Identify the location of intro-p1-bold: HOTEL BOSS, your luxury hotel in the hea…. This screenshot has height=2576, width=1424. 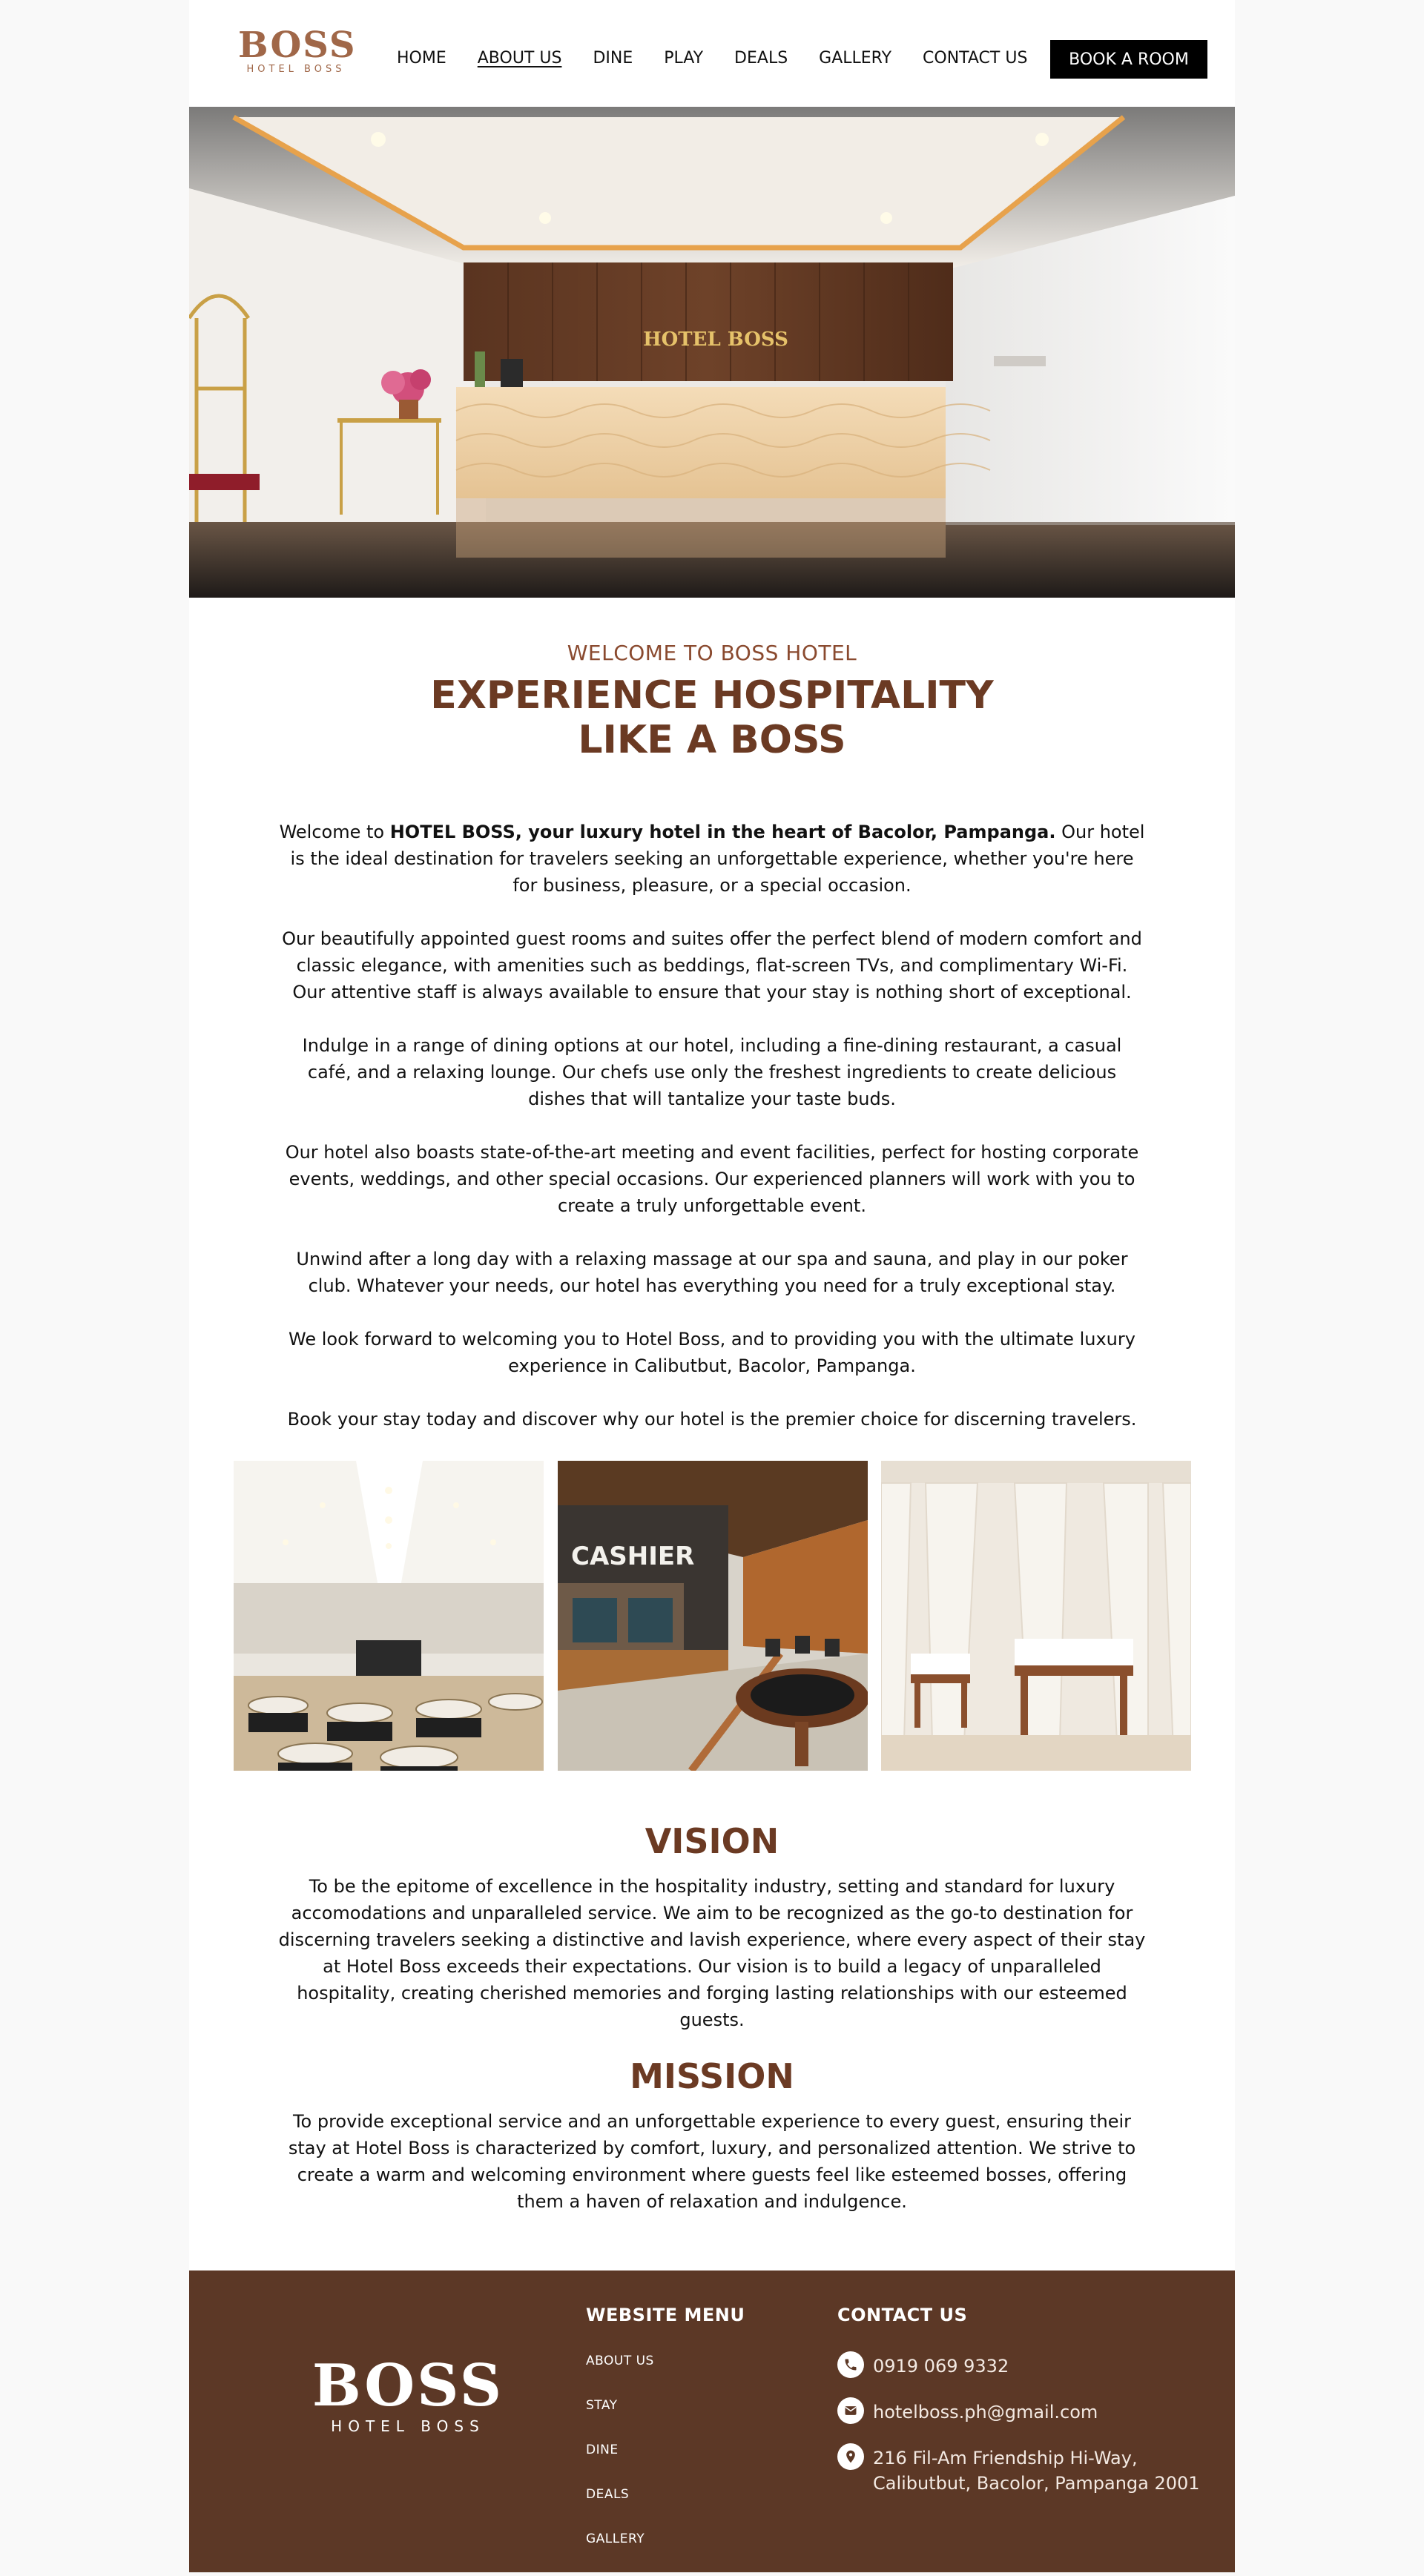
(722, 832).